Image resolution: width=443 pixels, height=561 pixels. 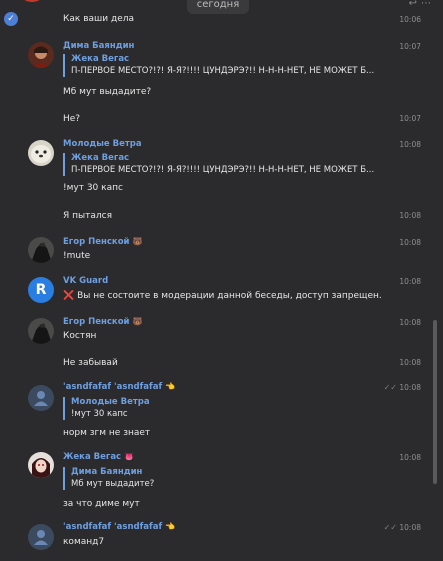 What do you see at coordinates (435, 402) in the screenshot?
I see `scrollbar` at bounding box center [435, 402].